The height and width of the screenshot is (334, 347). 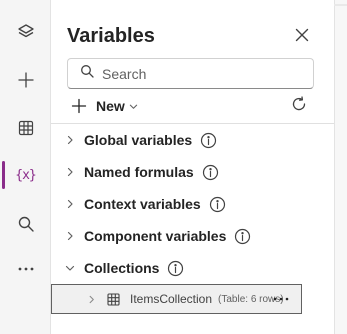 I want to click on left-rail: {x}, so click(x=25, y=167).